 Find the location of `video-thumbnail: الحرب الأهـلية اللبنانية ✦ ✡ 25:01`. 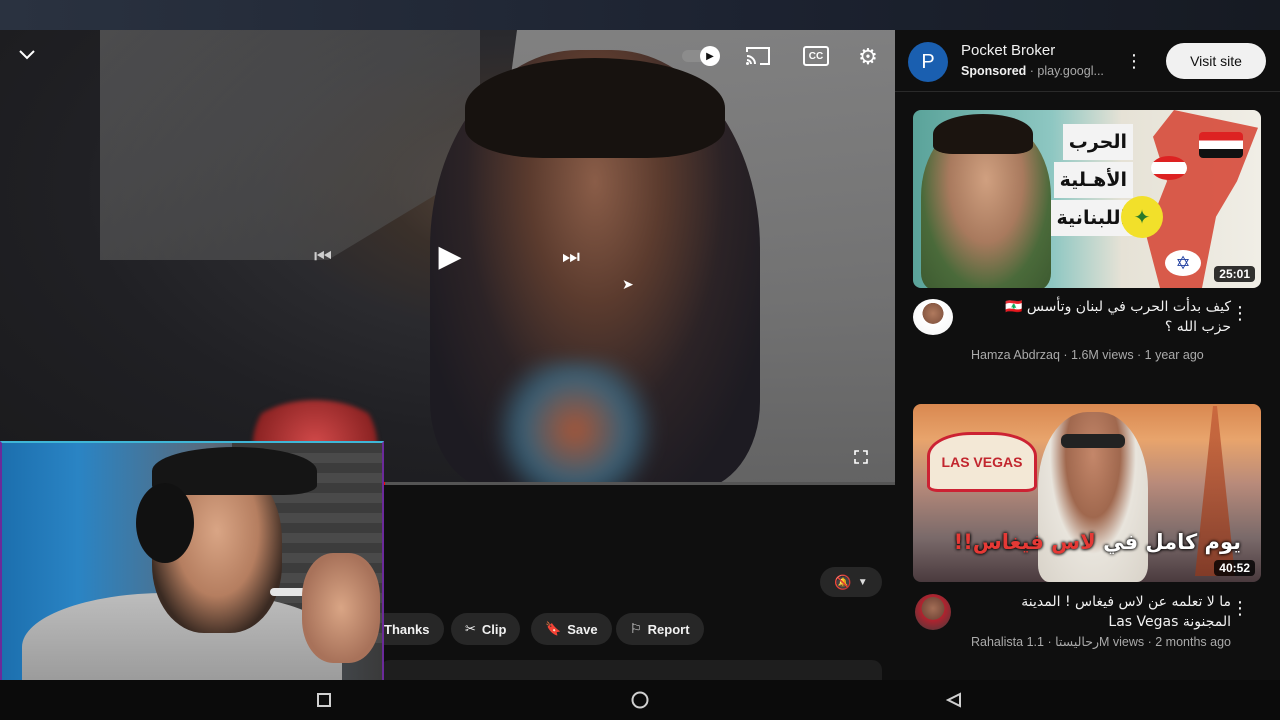

video-thumbnail: الحرب الأهـلية اللبنانية ✦ ✡ 25:01 is located at coordinates (1087, 199).